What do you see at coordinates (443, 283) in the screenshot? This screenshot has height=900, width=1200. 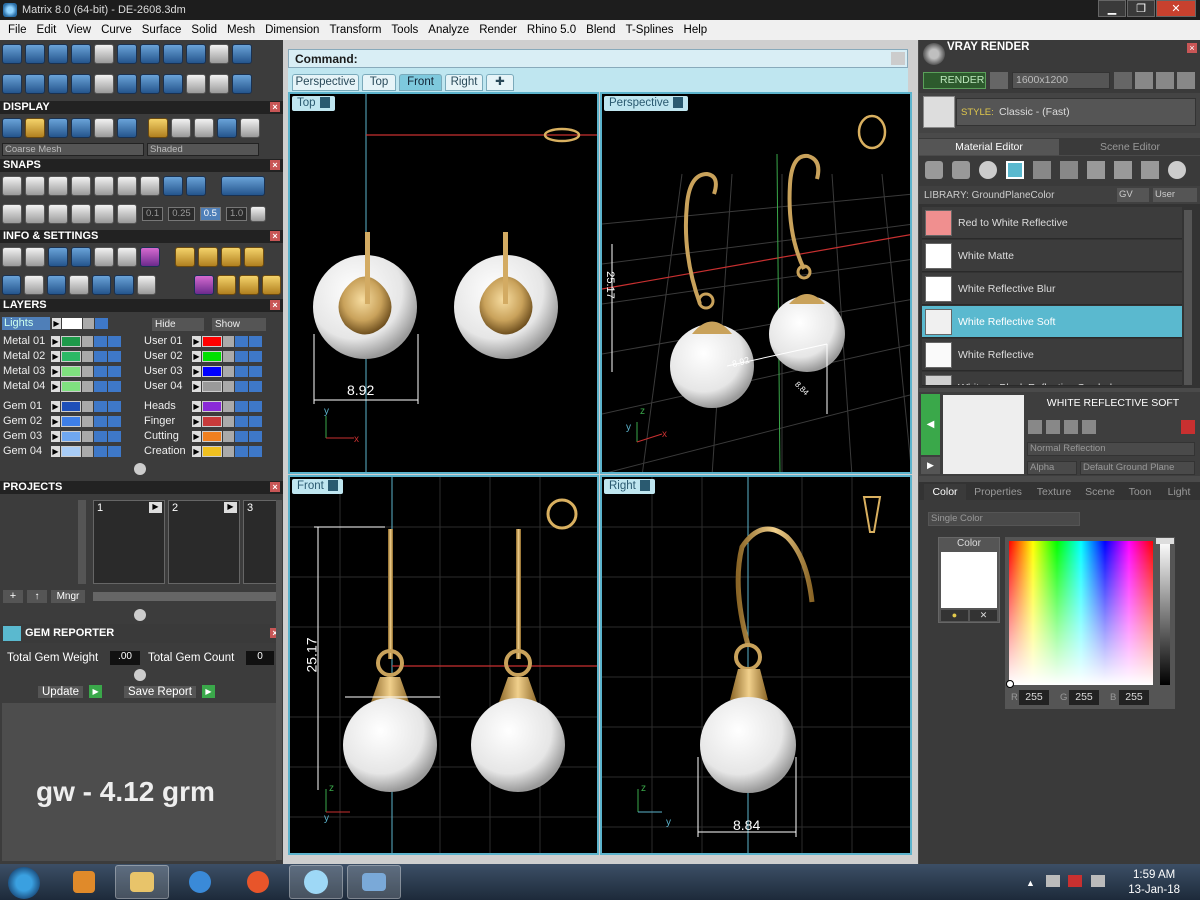 I see `viewport-top: y x Top 8.92` at bounding box center [443, 283].